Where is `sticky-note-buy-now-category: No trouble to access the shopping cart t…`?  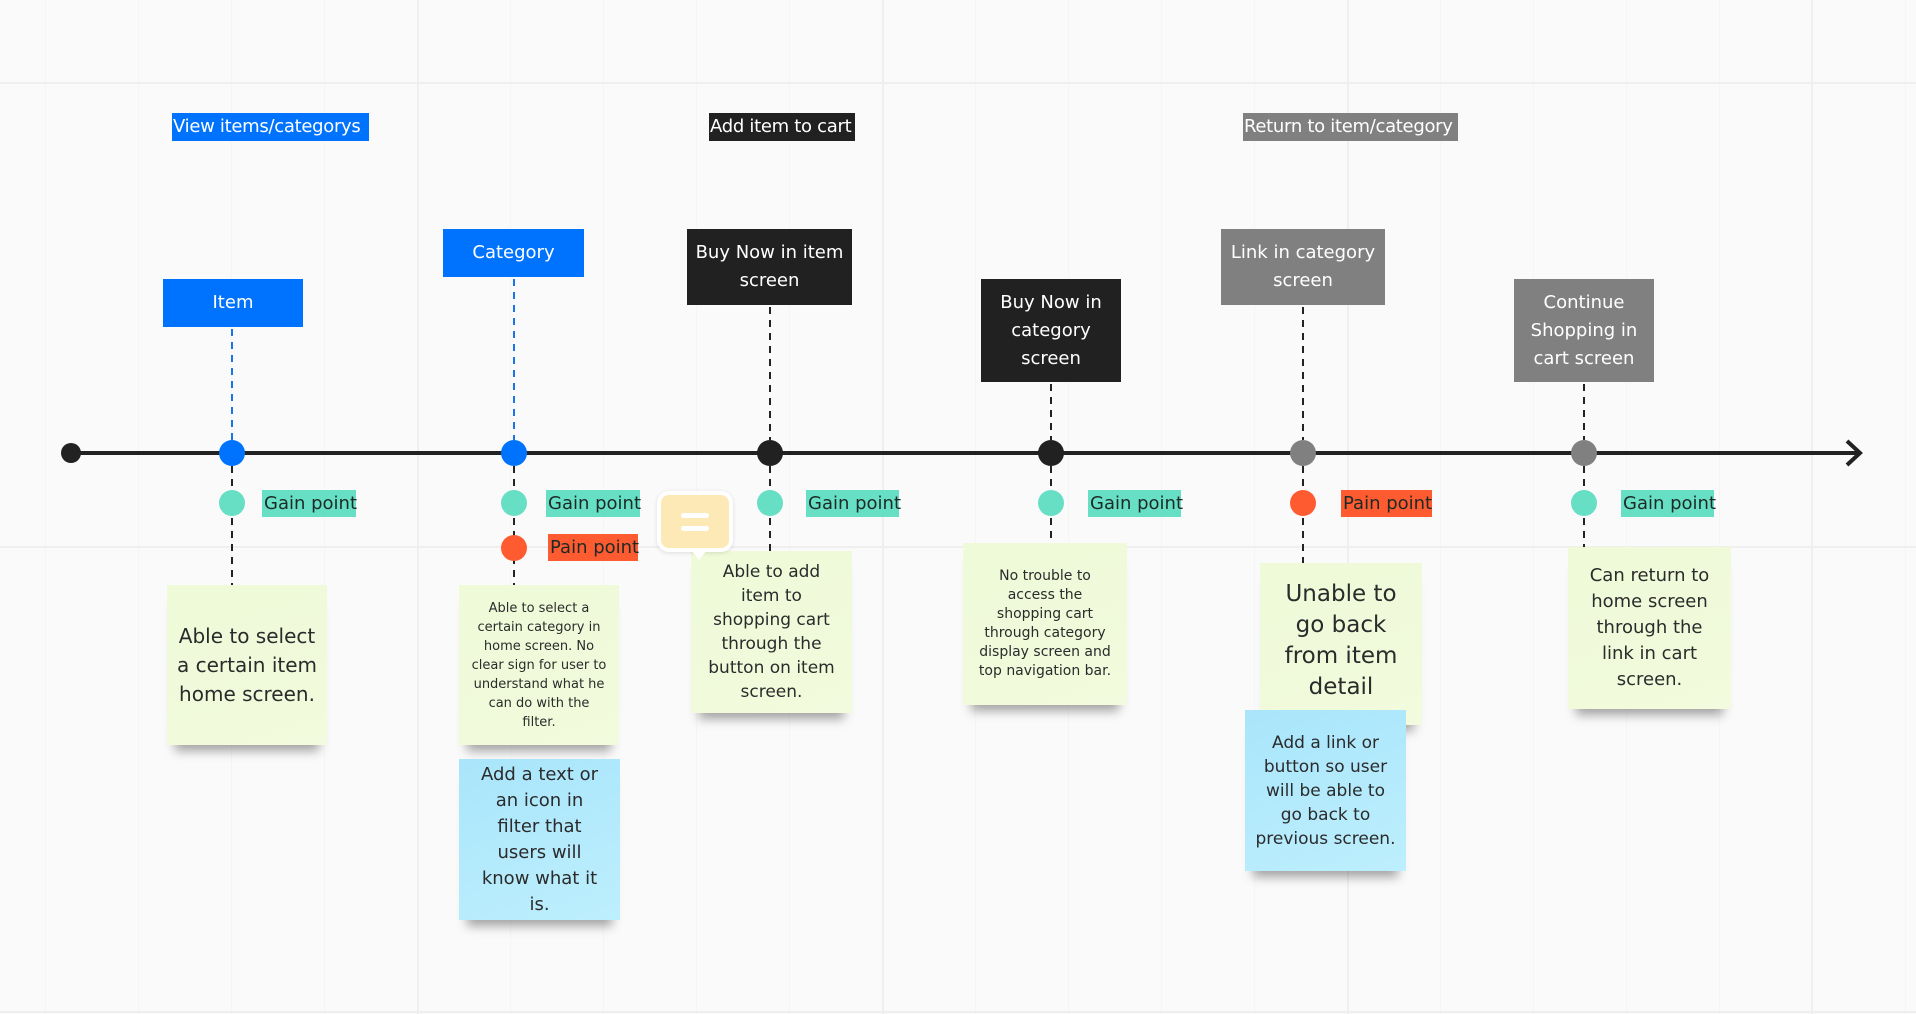 sticky-note-buy-now-category: No trouble to access the shopping cart t… is located at coordinates (1045, 624).